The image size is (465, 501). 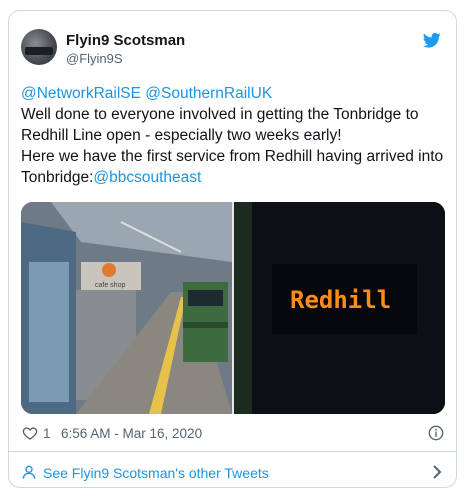 I want to click on mention-link: @SouthernRailUK, so click(x=208, y=93).